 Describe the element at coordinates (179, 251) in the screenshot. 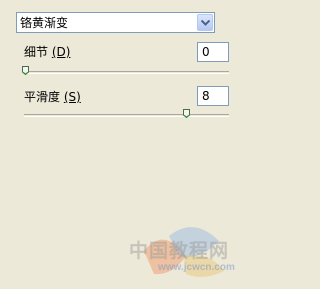

I see `watermark-text: 中国教程网` at that location.